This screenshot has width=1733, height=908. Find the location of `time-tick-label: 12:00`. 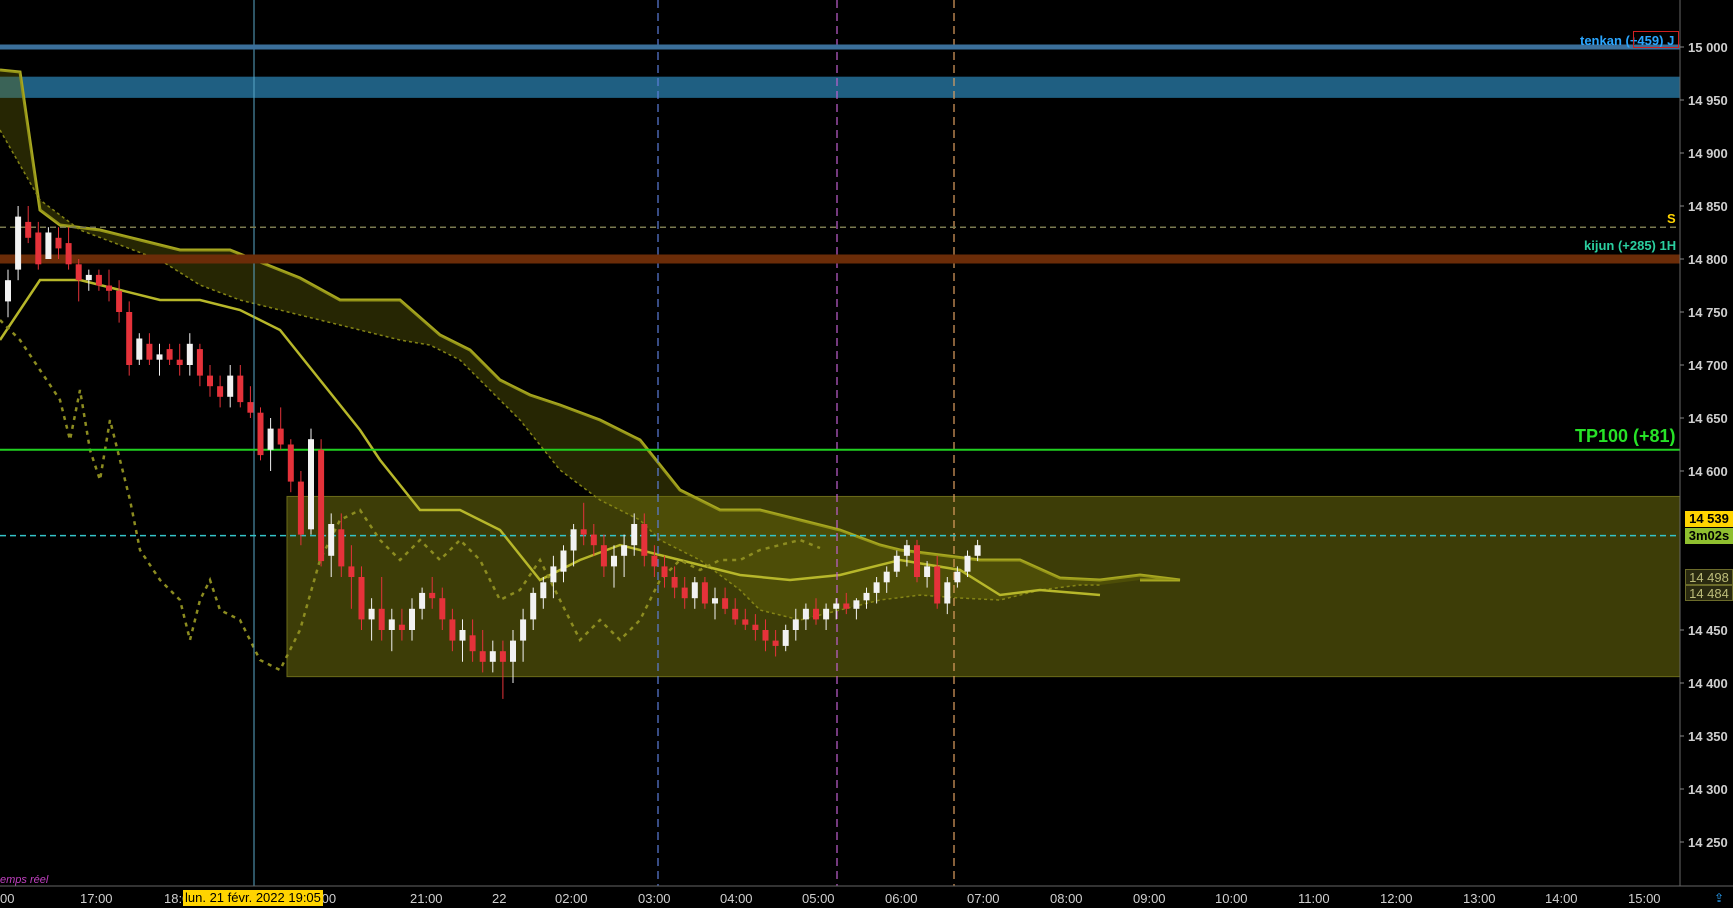

time-tick-label: 12:00 is located at coordinates (1396, 898).